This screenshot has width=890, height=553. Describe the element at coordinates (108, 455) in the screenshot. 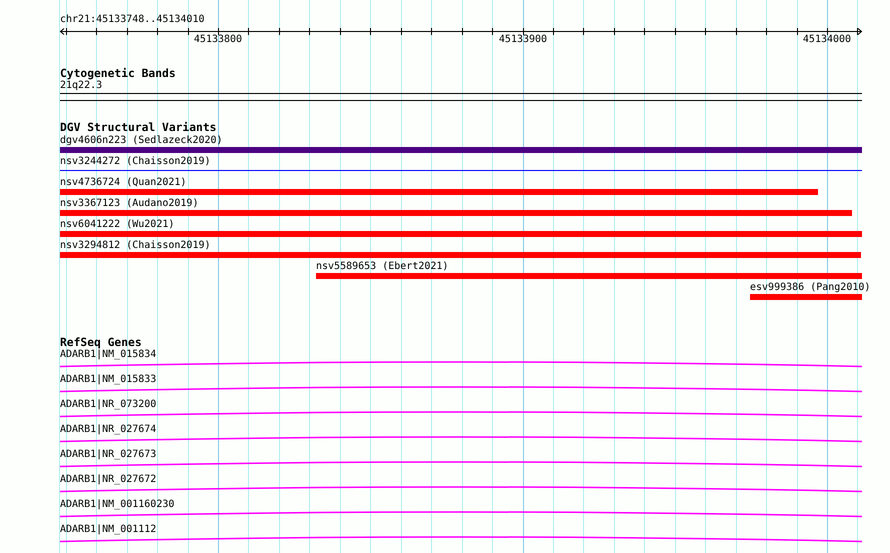

I see `gene-label: ADARB1|NR_027673` at that location.